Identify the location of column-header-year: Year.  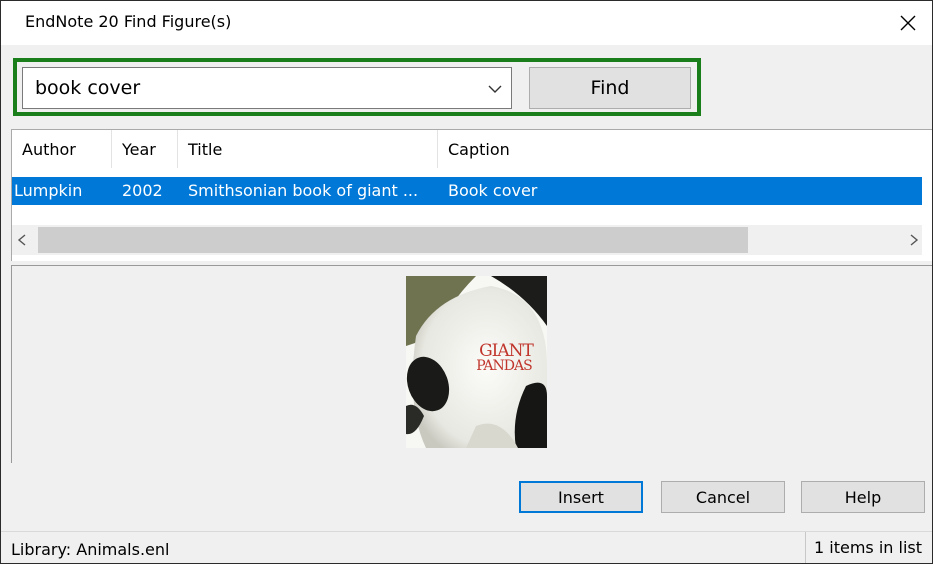
(145, 149).